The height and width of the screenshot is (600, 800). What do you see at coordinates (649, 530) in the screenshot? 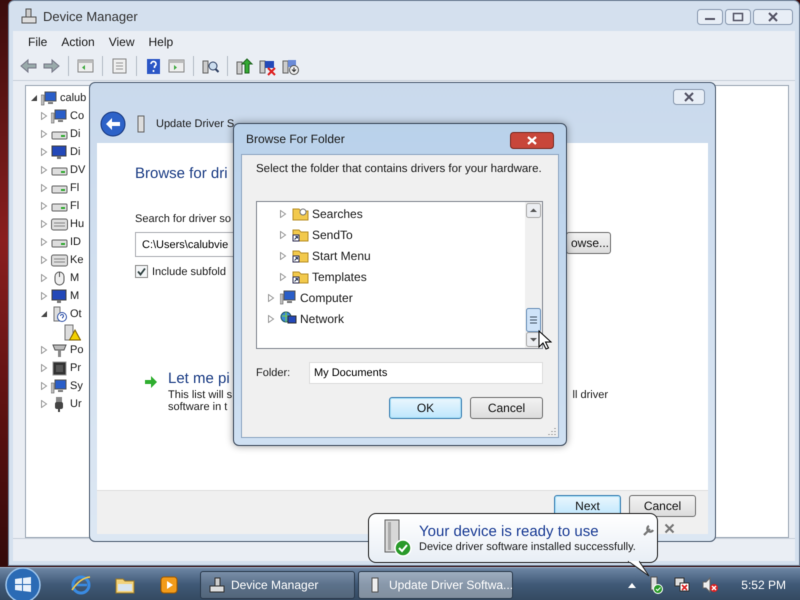
I see `wrench-icon` at bounding box center [649, 530].